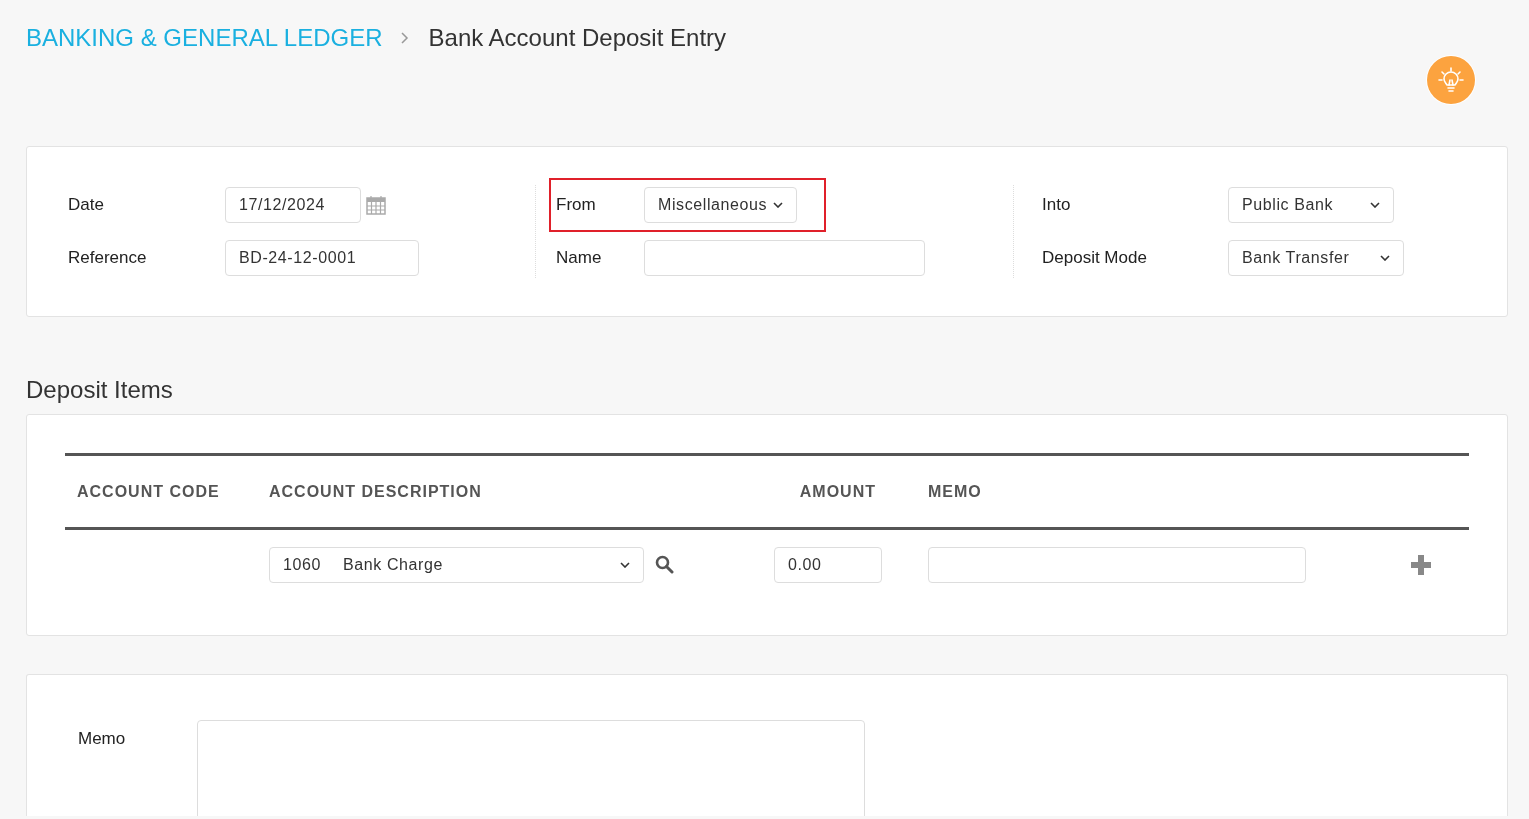 The width and height of the screenshot is (1529, 819). What do you see at coordinates (720, 205) in the screenshot?
I see `dropdown: Miscellaneous` at bounding box center [720, 205].